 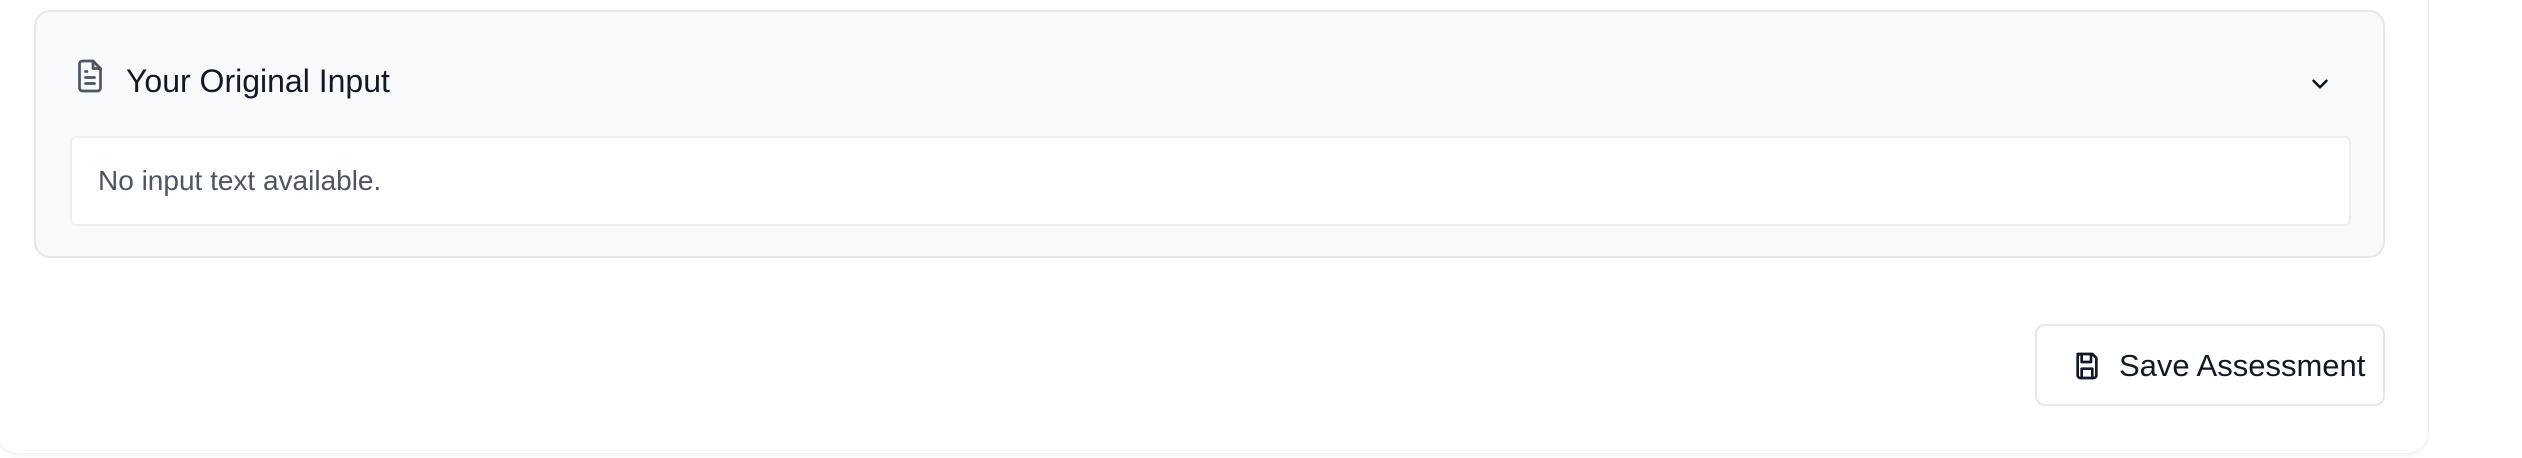 I want to click on save-assessment-label: Save Assessment, so click(x=2242, y=365).